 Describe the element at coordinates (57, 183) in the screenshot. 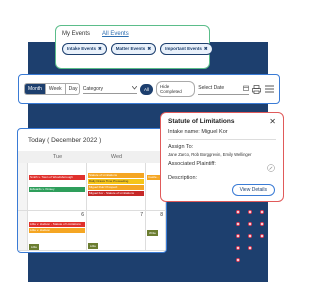

I see `calendar-event-empty` at that location.